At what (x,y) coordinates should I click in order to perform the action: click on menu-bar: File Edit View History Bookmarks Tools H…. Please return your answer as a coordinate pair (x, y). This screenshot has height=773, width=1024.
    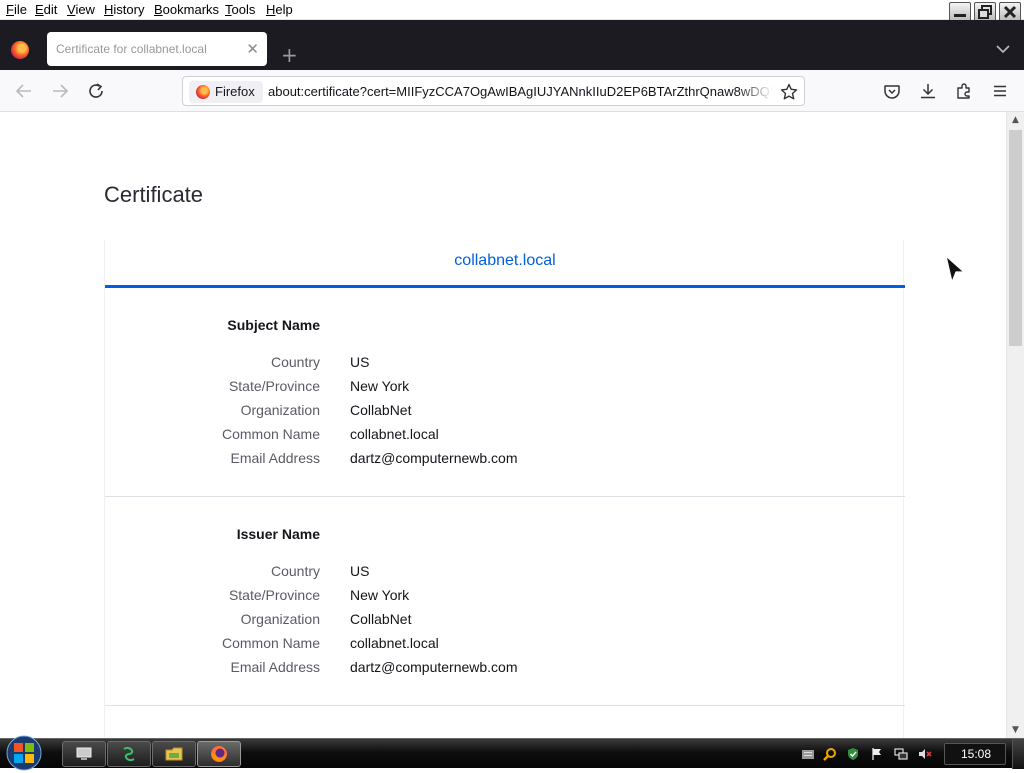
    Looking at the image, I should click on (512, 11).